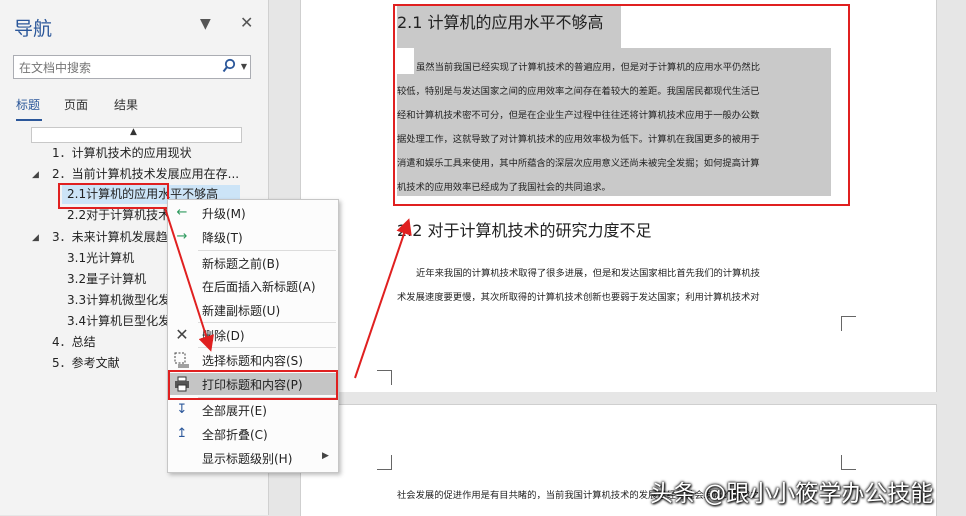  I want to click on document-heading: 2.2 对于计算机技术的研究力度不足, so click(524, 229).